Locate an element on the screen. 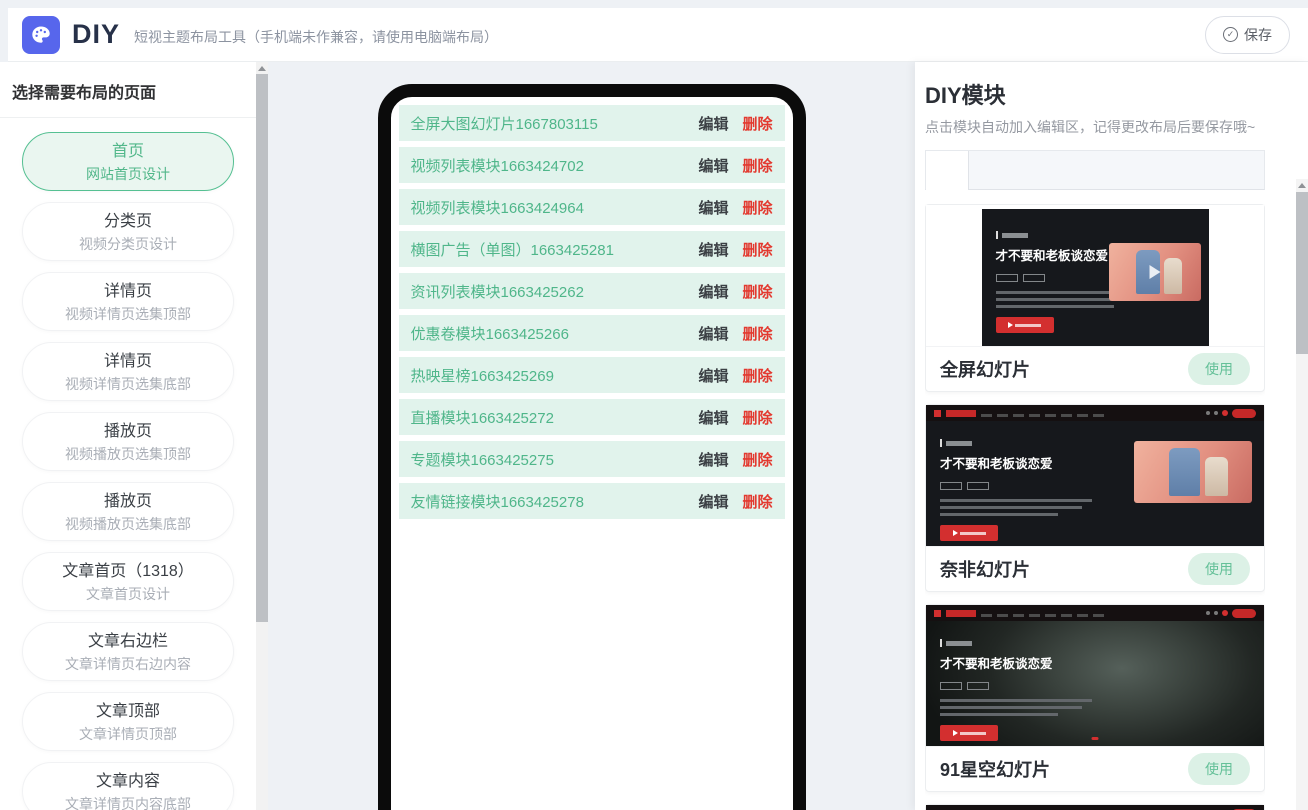 Image resolution: width=1308 pixels, height=810 pixels. page-item: 文章右边栏 文章详情页右边内容 is located at coordinates (128, 651).